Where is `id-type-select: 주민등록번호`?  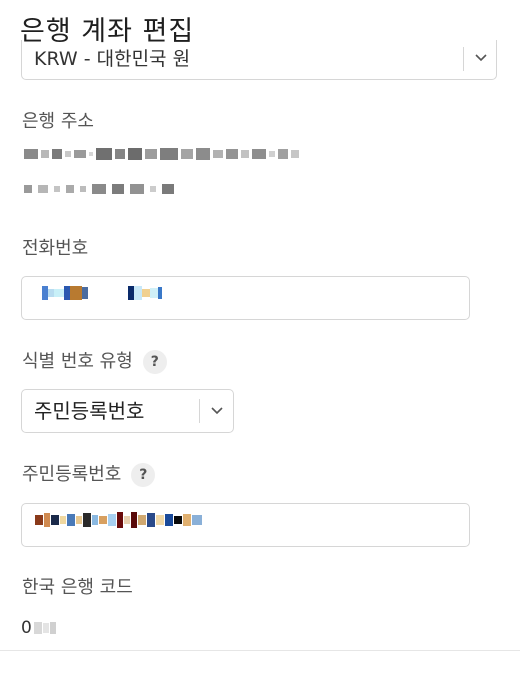 id-type-select: 주민등록번호 is located at coordinates (127, 411).